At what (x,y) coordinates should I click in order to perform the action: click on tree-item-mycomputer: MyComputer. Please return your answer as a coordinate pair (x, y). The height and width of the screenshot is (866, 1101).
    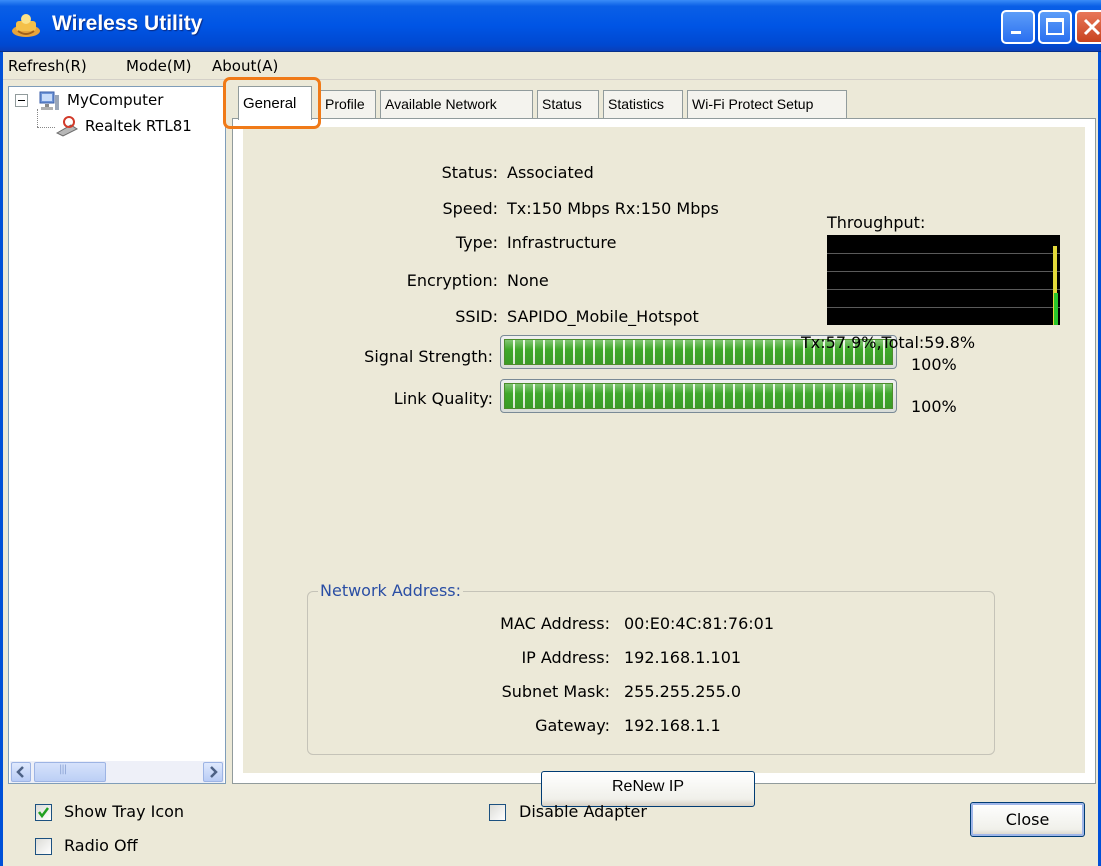
    Looking at the image, I should click on (115, 100).